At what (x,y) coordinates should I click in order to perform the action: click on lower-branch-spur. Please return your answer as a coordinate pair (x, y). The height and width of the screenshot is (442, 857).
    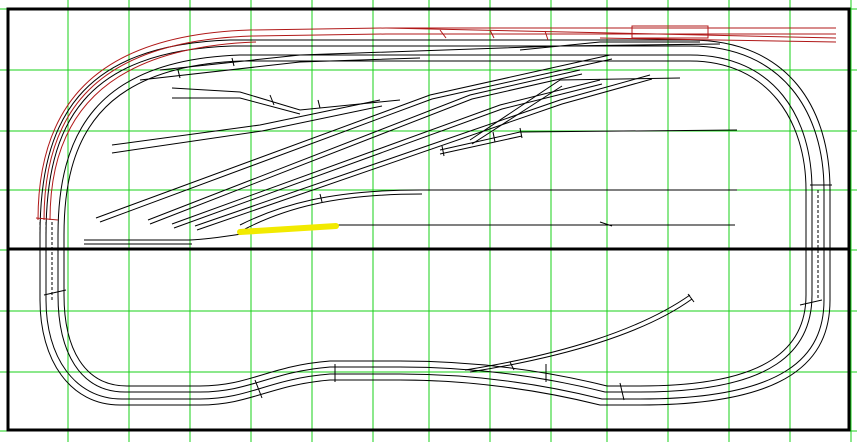
    Looking at the image, I should click on (579, 333).